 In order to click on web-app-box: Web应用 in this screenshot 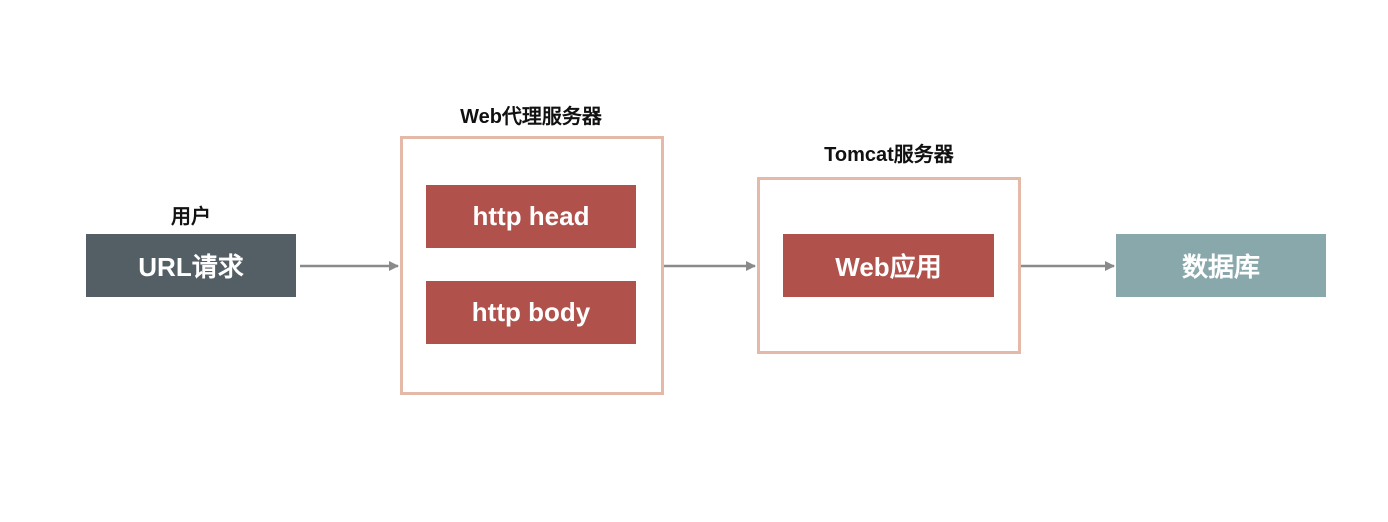, I will do `click(888, 265)`.